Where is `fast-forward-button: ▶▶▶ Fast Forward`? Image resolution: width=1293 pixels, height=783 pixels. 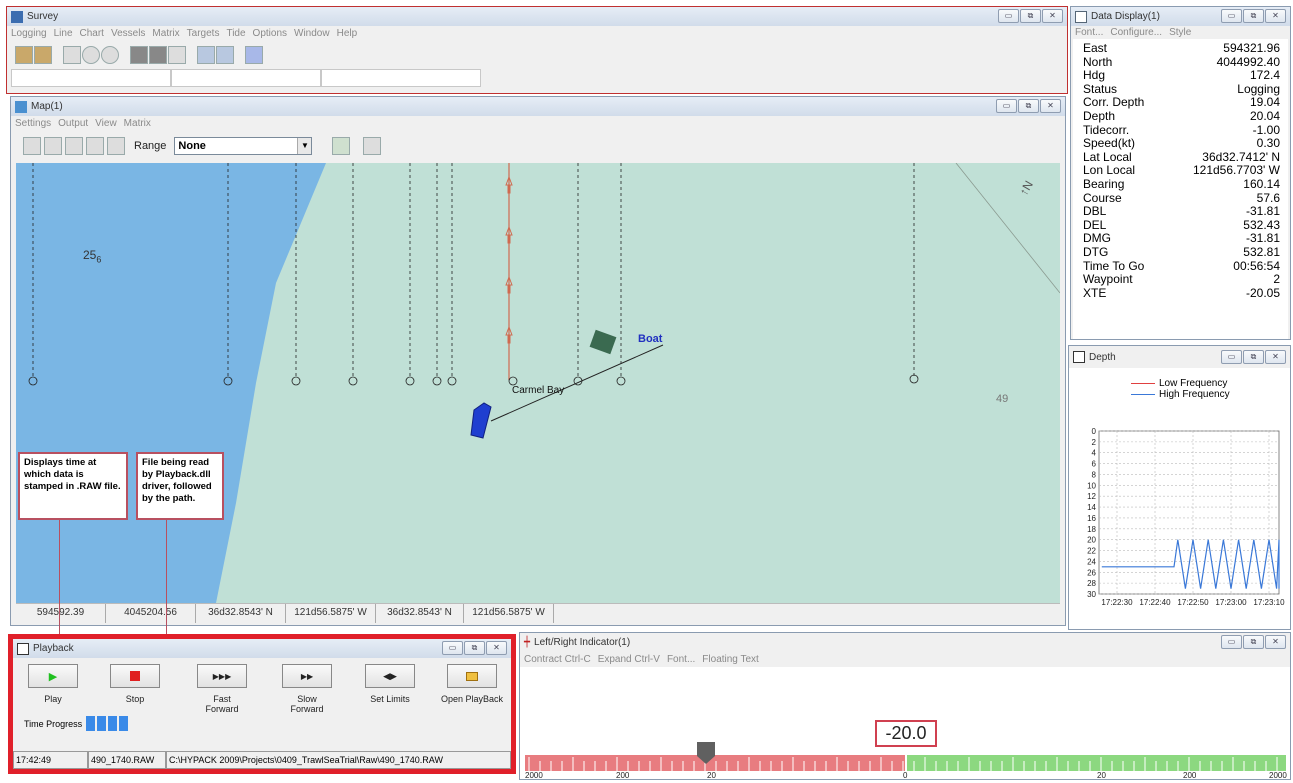
fast-forward-button: ▶▶▶ Fast Forward is located at coordinates (222, 689).